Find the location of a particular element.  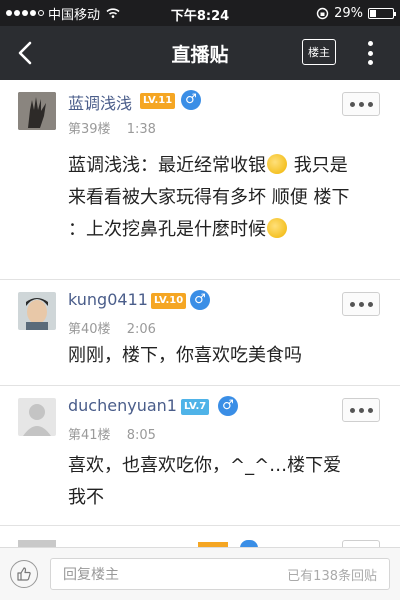

content-line: ：上次挖鼻孔是什麼时候 is located at coordinates (167, 229).